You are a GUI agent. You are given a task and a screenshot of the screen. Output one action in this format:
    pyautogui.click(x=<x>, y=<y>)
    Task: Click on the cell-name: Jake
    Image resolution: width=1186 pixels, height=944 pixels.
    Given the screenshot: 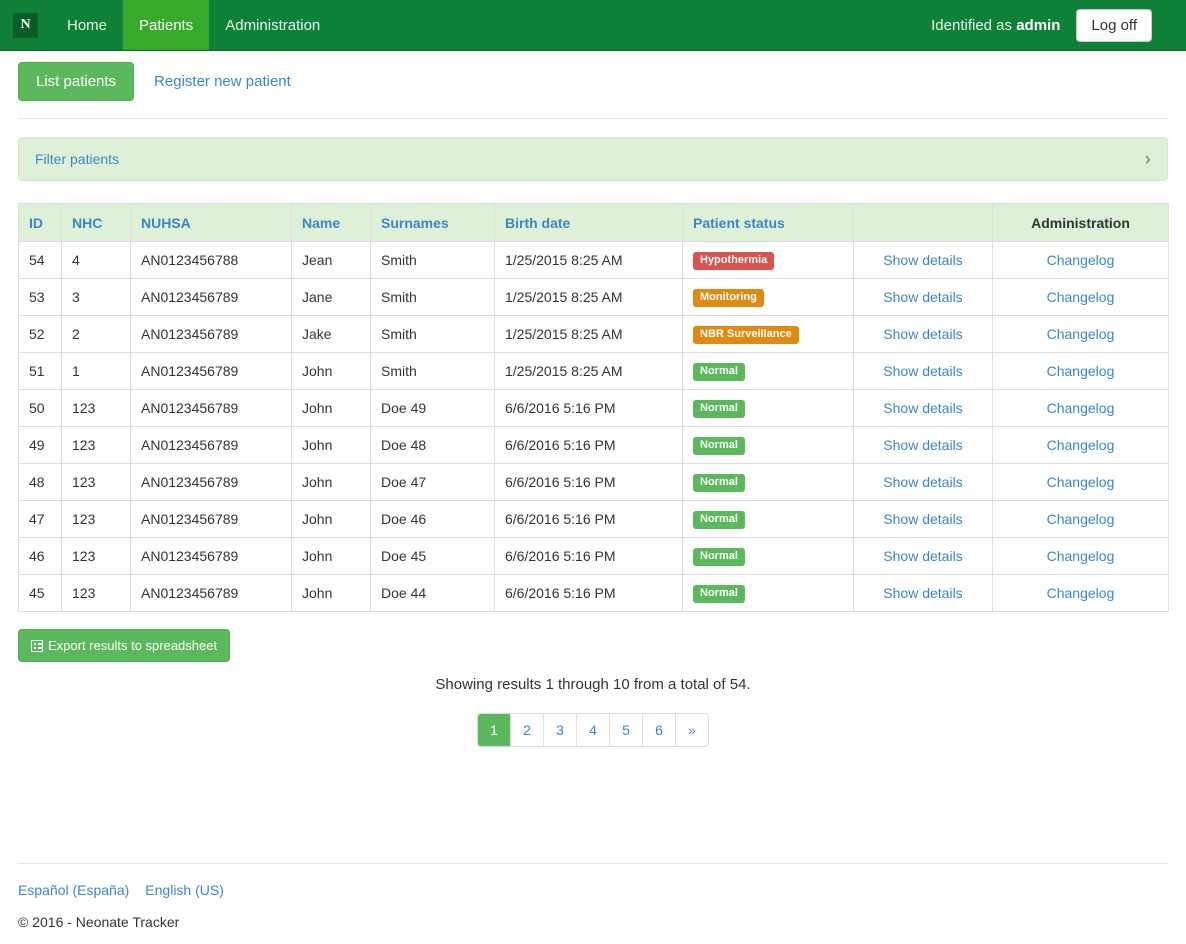 What is the action you would take?
    pyautogui.click(x=331, y=334)
    